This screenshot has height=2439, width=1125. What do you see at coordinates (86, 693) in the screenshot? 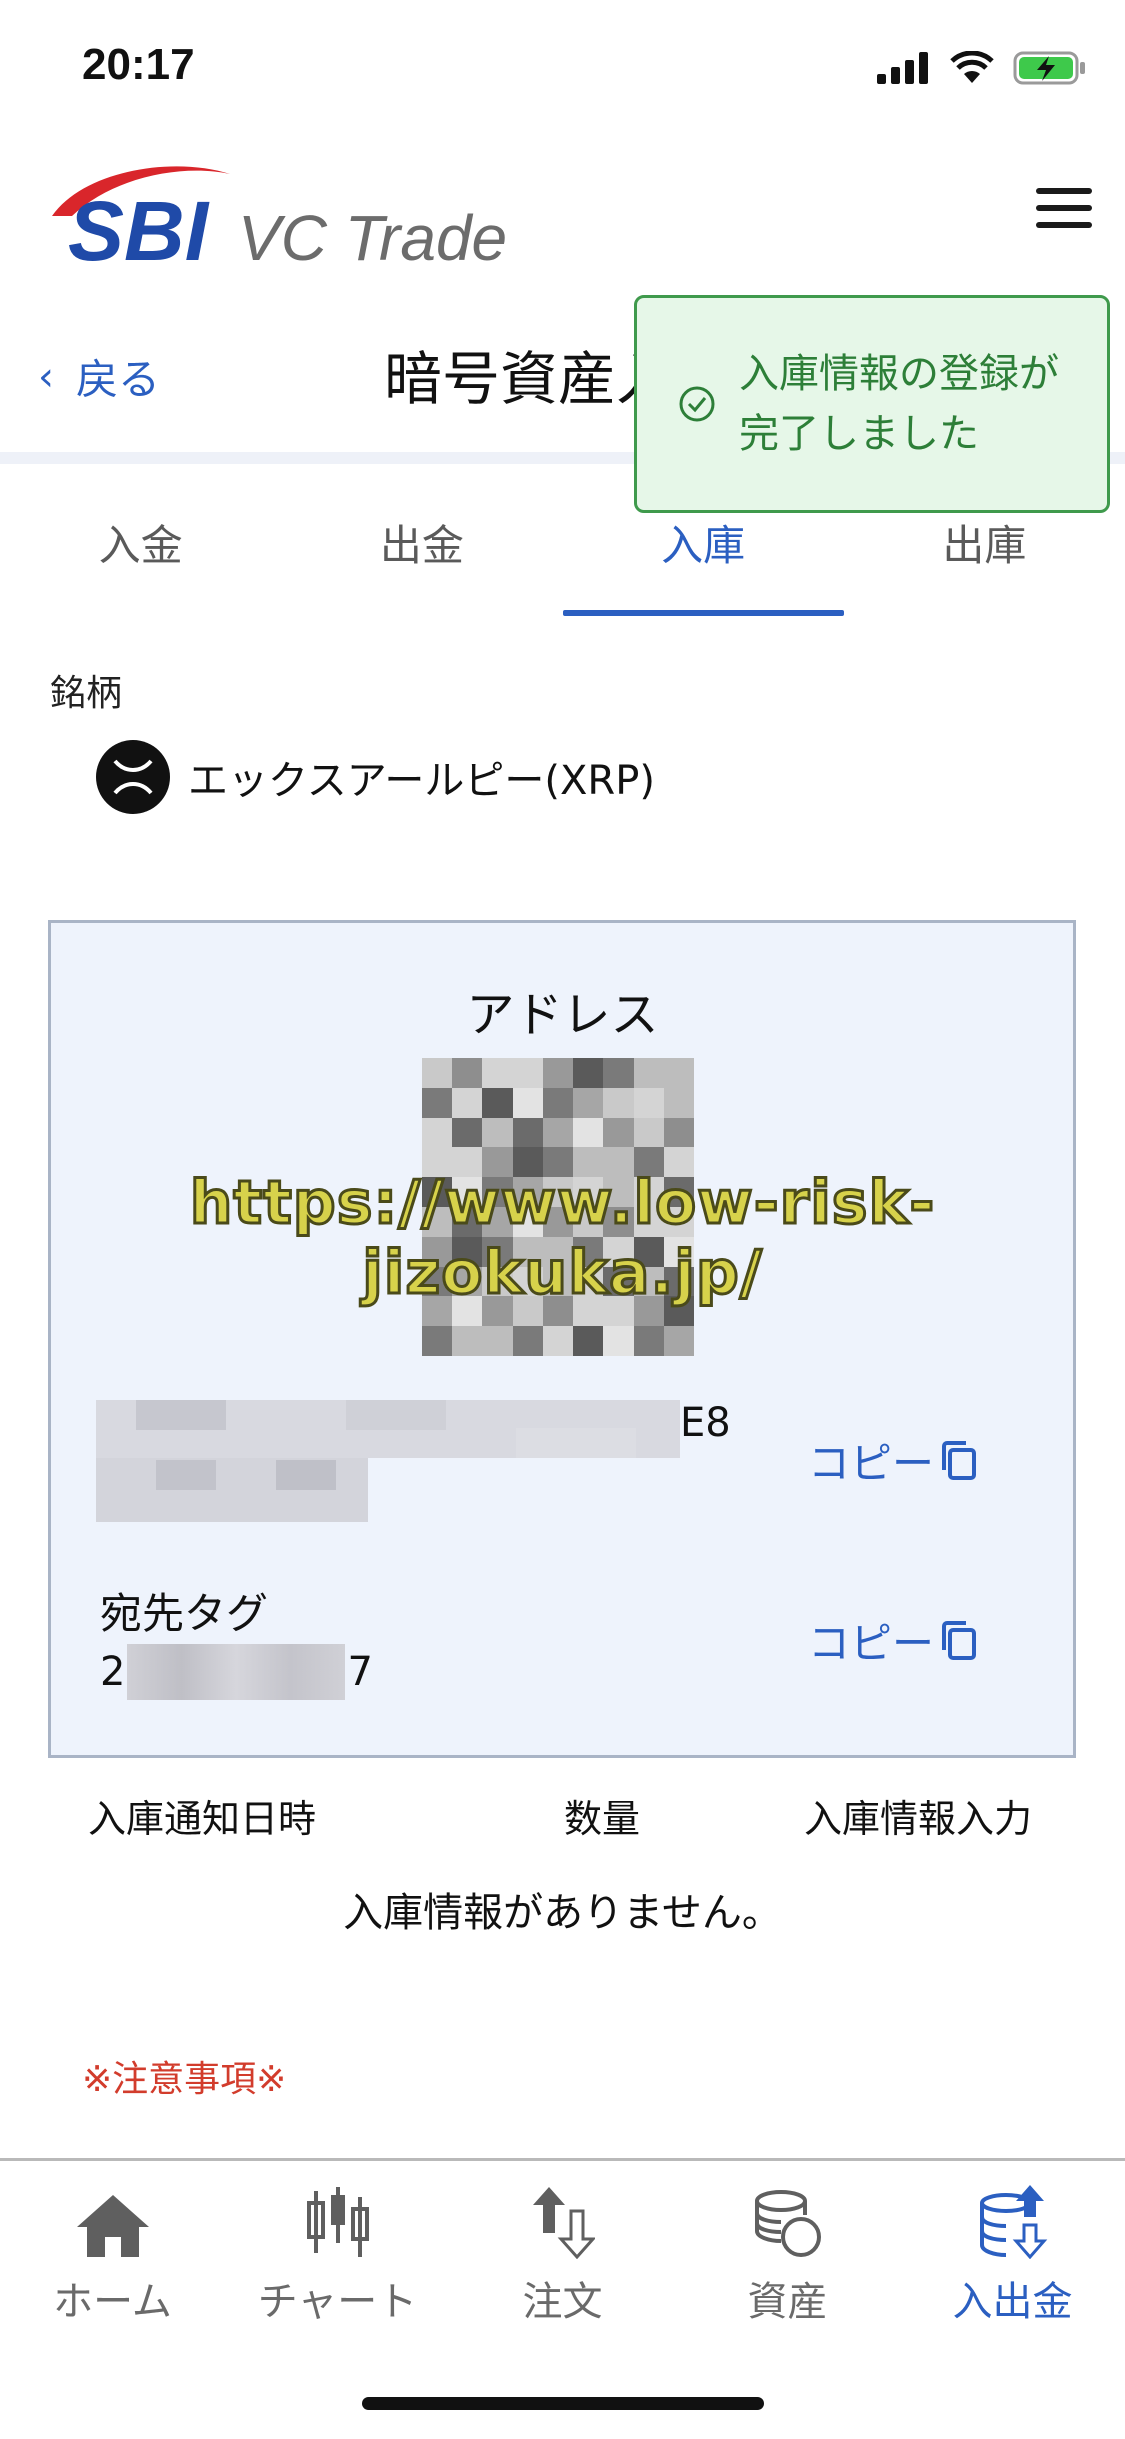
I see `brand-label: 銘柄` at bounding box center [86, 693].